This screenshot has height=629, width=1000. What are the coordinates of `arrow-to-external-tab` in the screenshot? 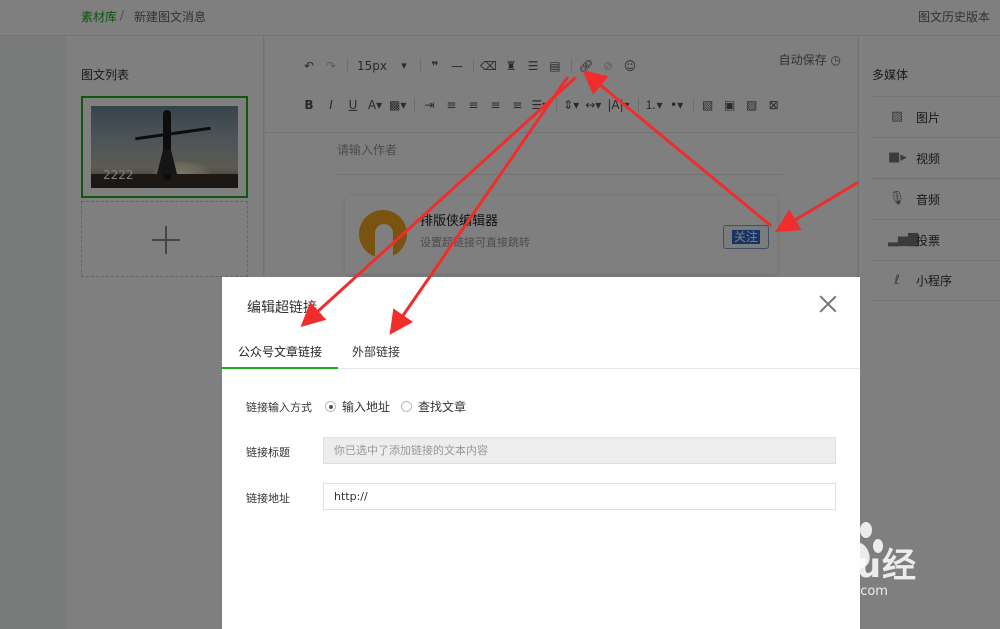 It's located at (479, 205).